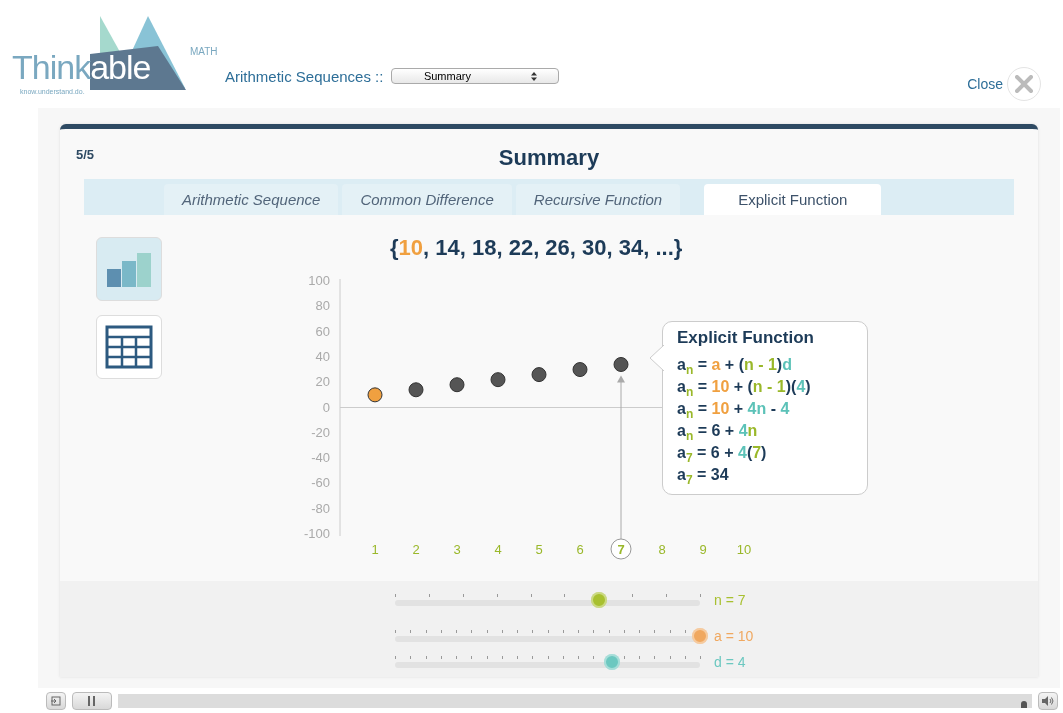 This screenshot has height=713, width=1063. I want to click on playback-track, so click(575, 700).